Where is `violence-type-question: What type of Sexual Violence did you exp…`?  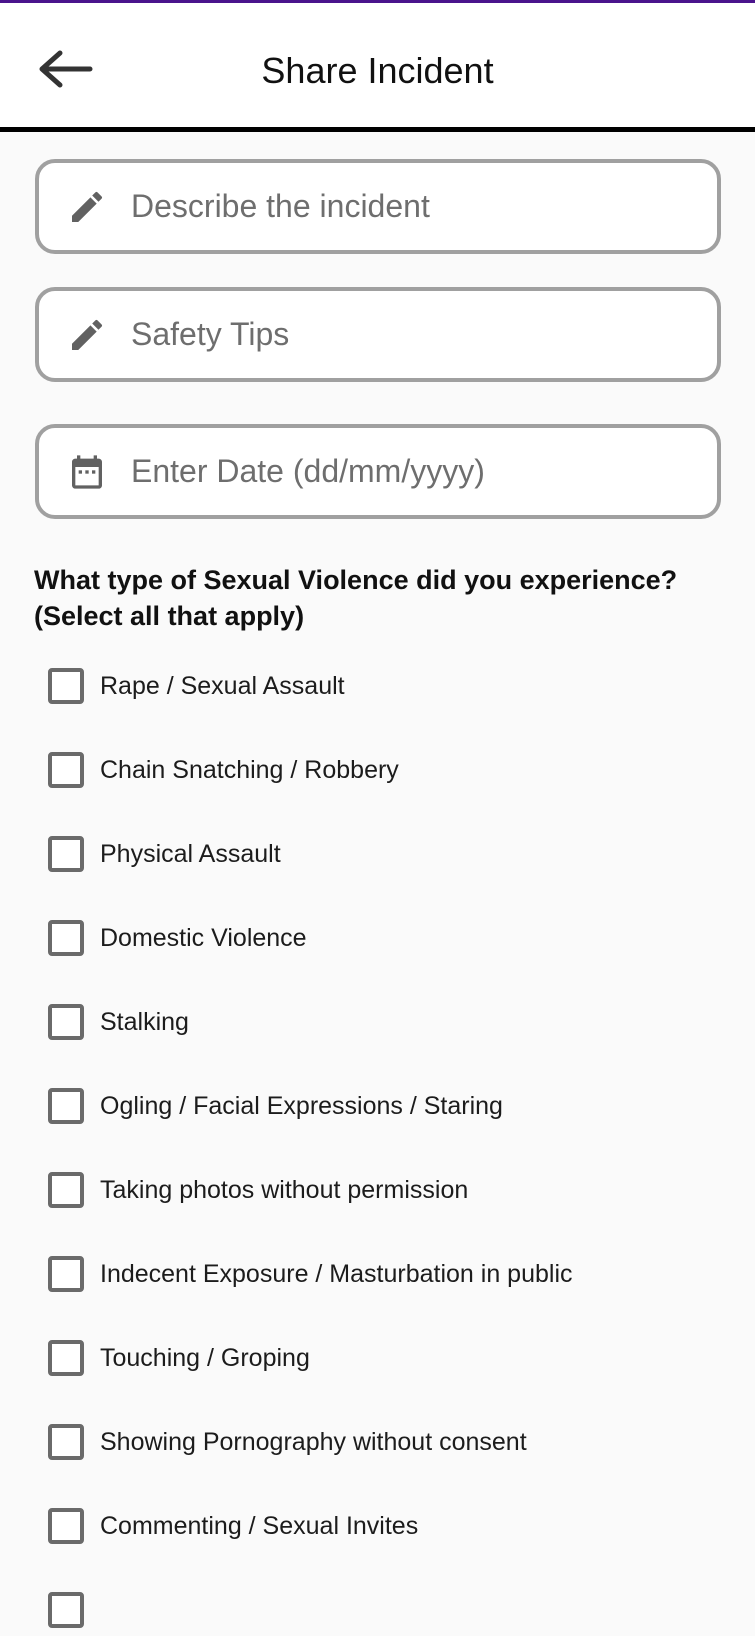
violence-type-question: What type of Sexual Violence did you exp… is located at coordinates (379, 598).